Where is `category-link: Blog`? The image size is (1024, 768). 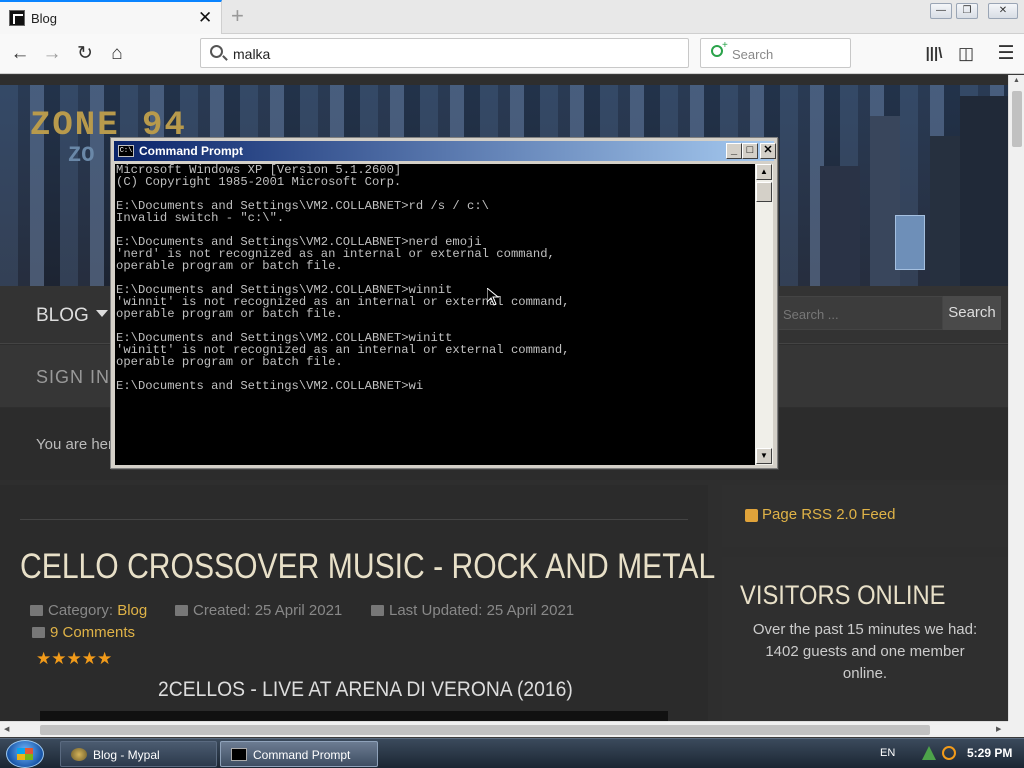 category-link: Blog is located at coordinates (132, 610).